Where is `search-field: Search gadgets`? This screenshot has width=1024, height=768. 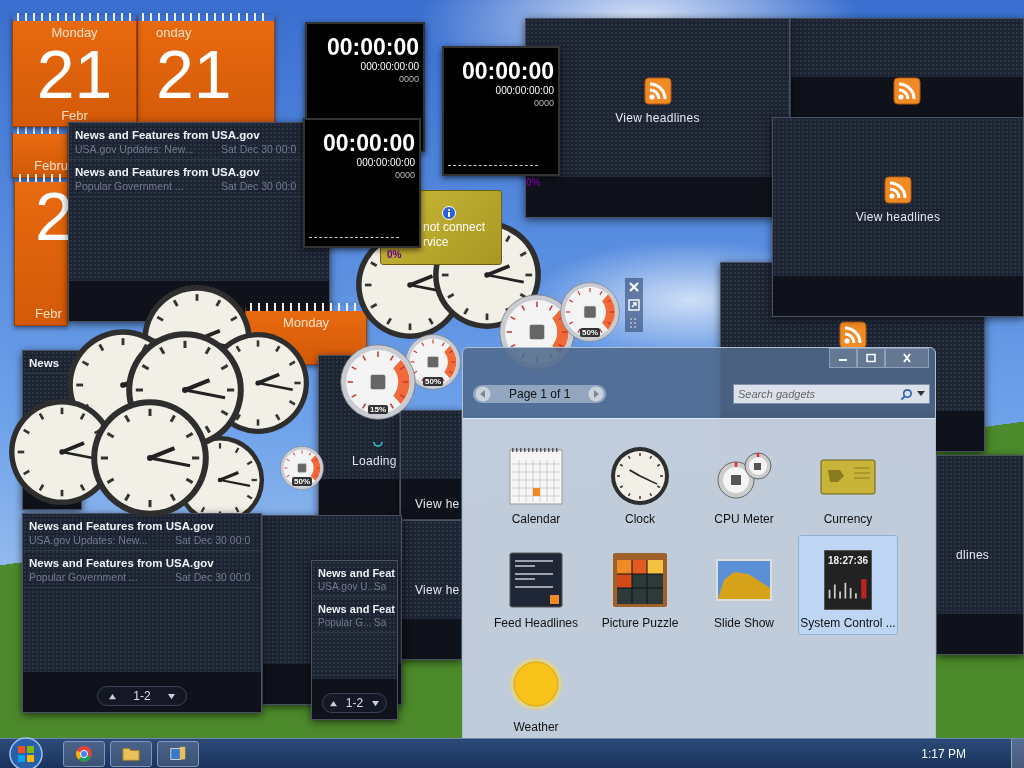
search-field: Search gadgets is located at coordinates (831, 394).